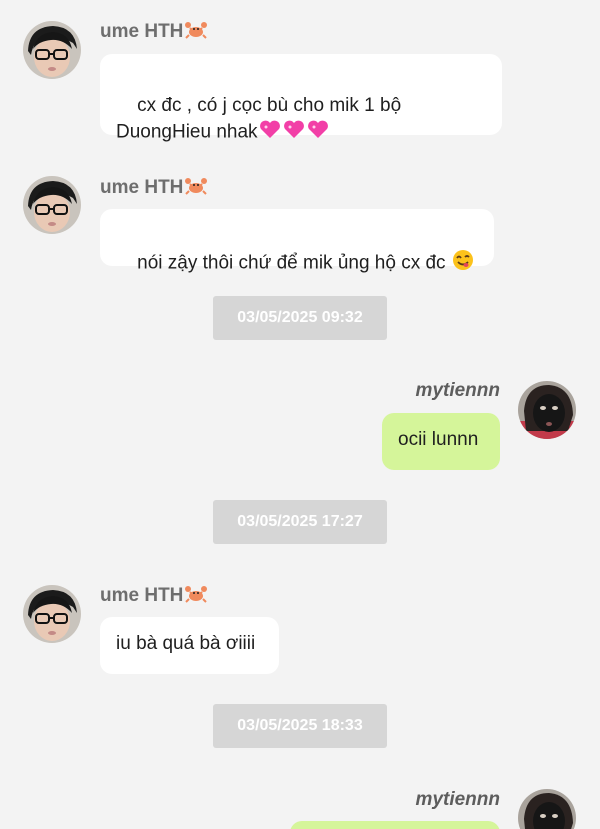  Describe the element at coordinates (300, 522) in the screenshot. I see `timestamp-divider: 03/05/2025 17:27` at that location.